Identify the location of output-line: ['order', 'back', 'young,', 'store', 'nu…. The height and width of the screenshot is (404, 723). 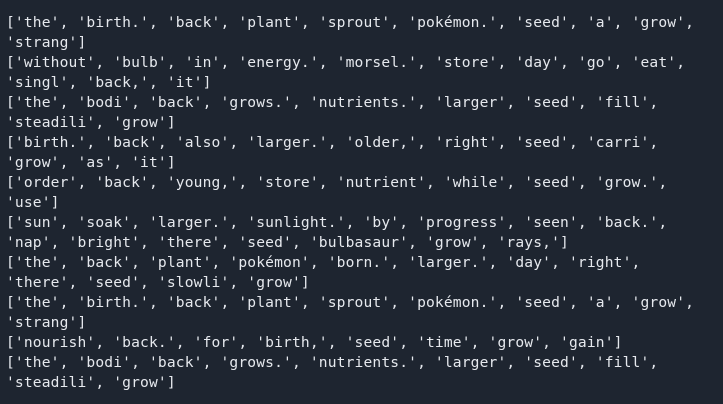
(337, 182).